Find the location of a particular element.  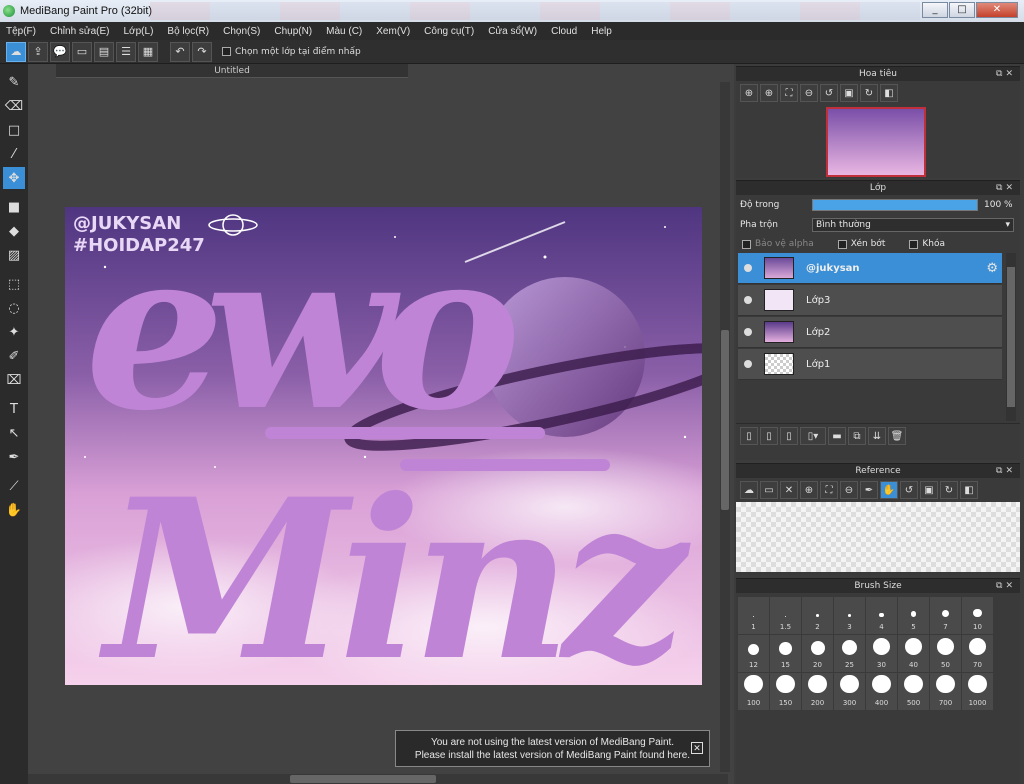

text-tool-icon: T is located at coordinates (14, 409).